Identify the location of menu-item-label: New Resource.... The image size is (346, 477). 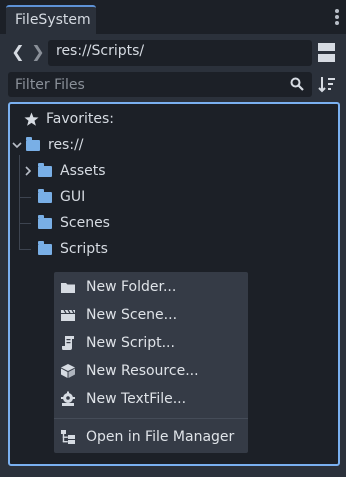
(142, 371).